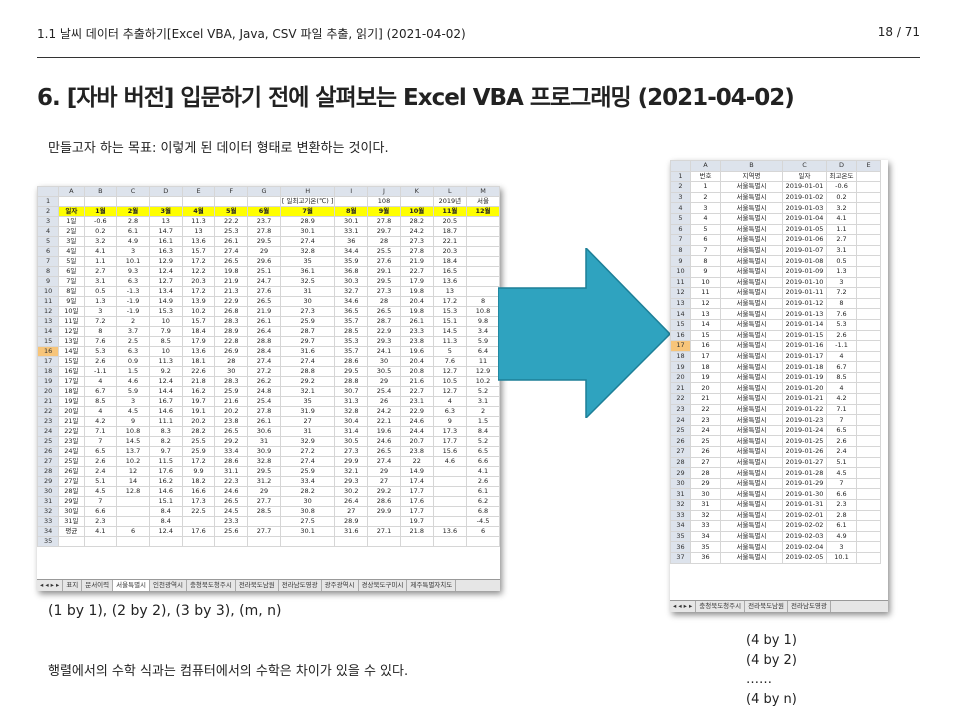 The width and height of the screenshot is (960, 720). What do you see at coordinates (231, 441) in the screenshot?
I see `sheet-cell: 29.2` at bounding box center [231, 441].